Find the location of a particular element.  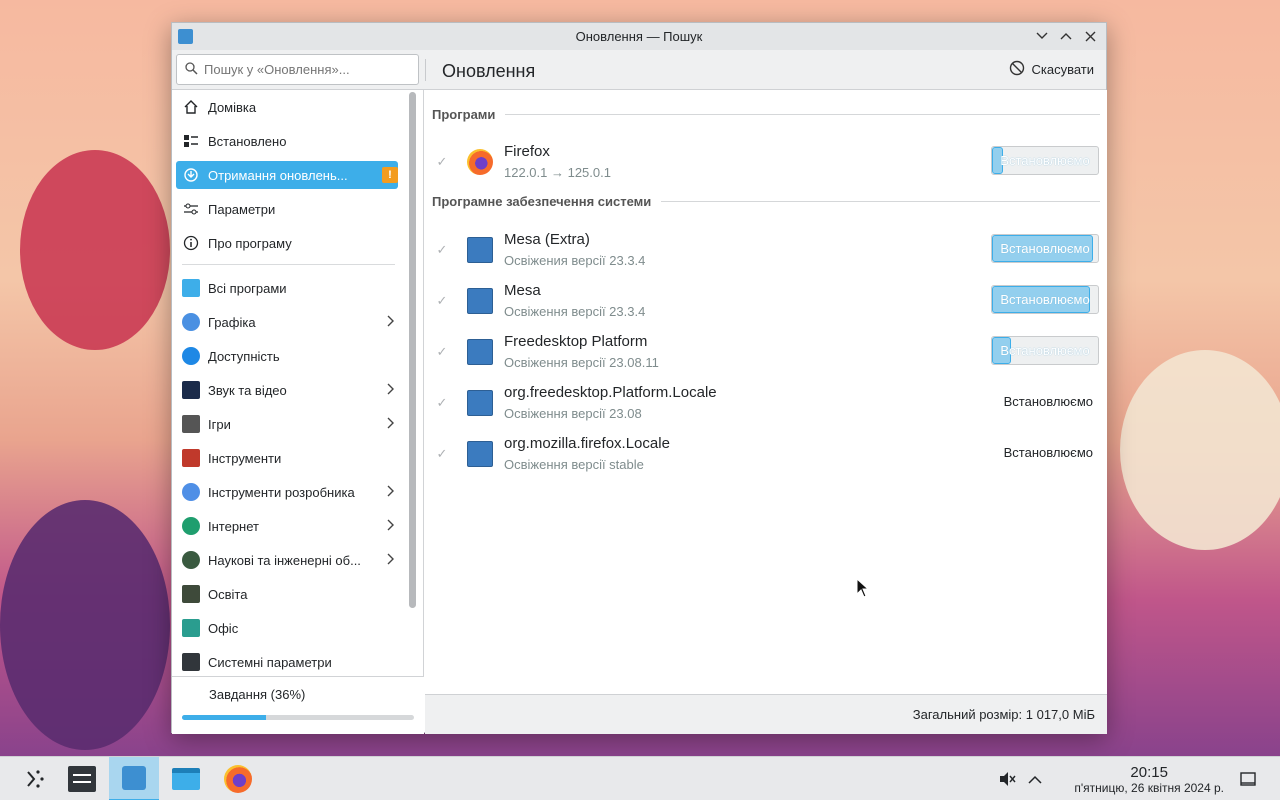

sidebar-category-accessibility: Доступність is located at coordinates (287, 356).